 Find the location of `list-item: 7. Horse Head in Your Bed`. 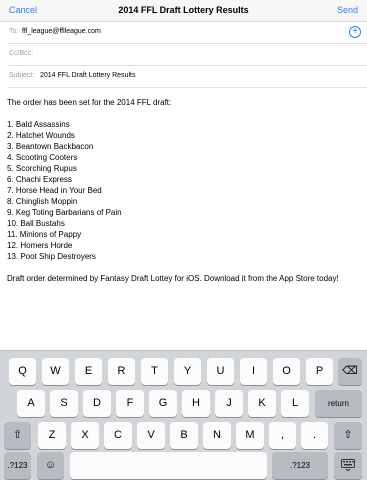

list-item: 7. Horse Head in Your Bed is located at coordinates (54, 190).